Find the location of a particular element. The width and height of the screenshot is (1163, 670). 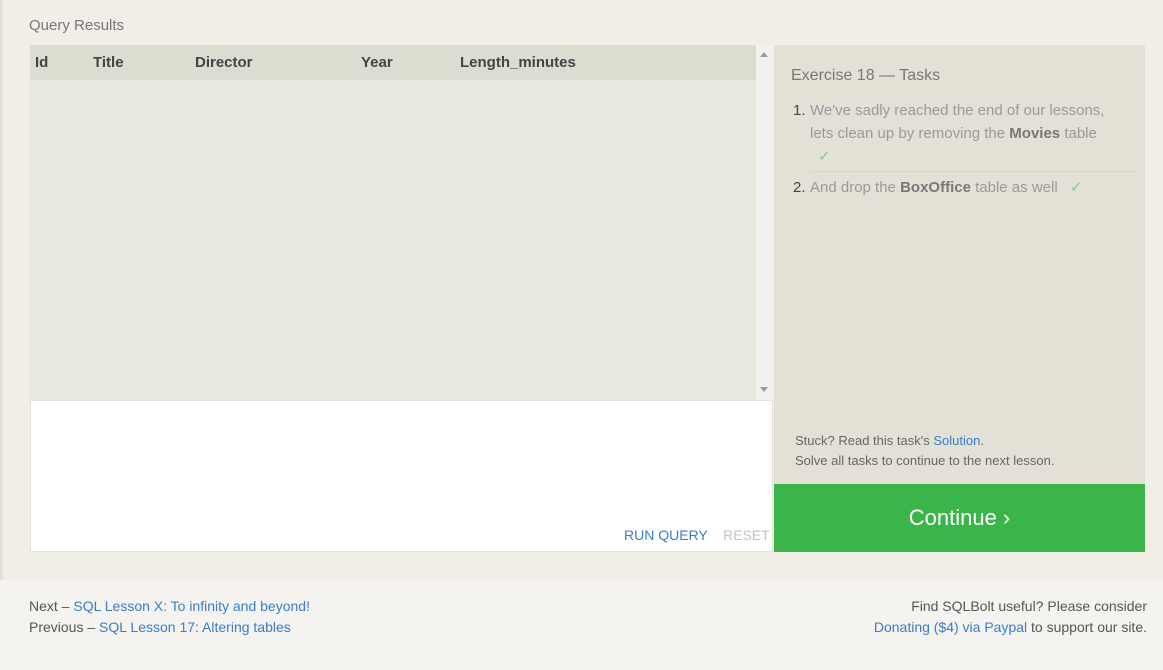

results-scrollbar is located at coordinates (764, 222).